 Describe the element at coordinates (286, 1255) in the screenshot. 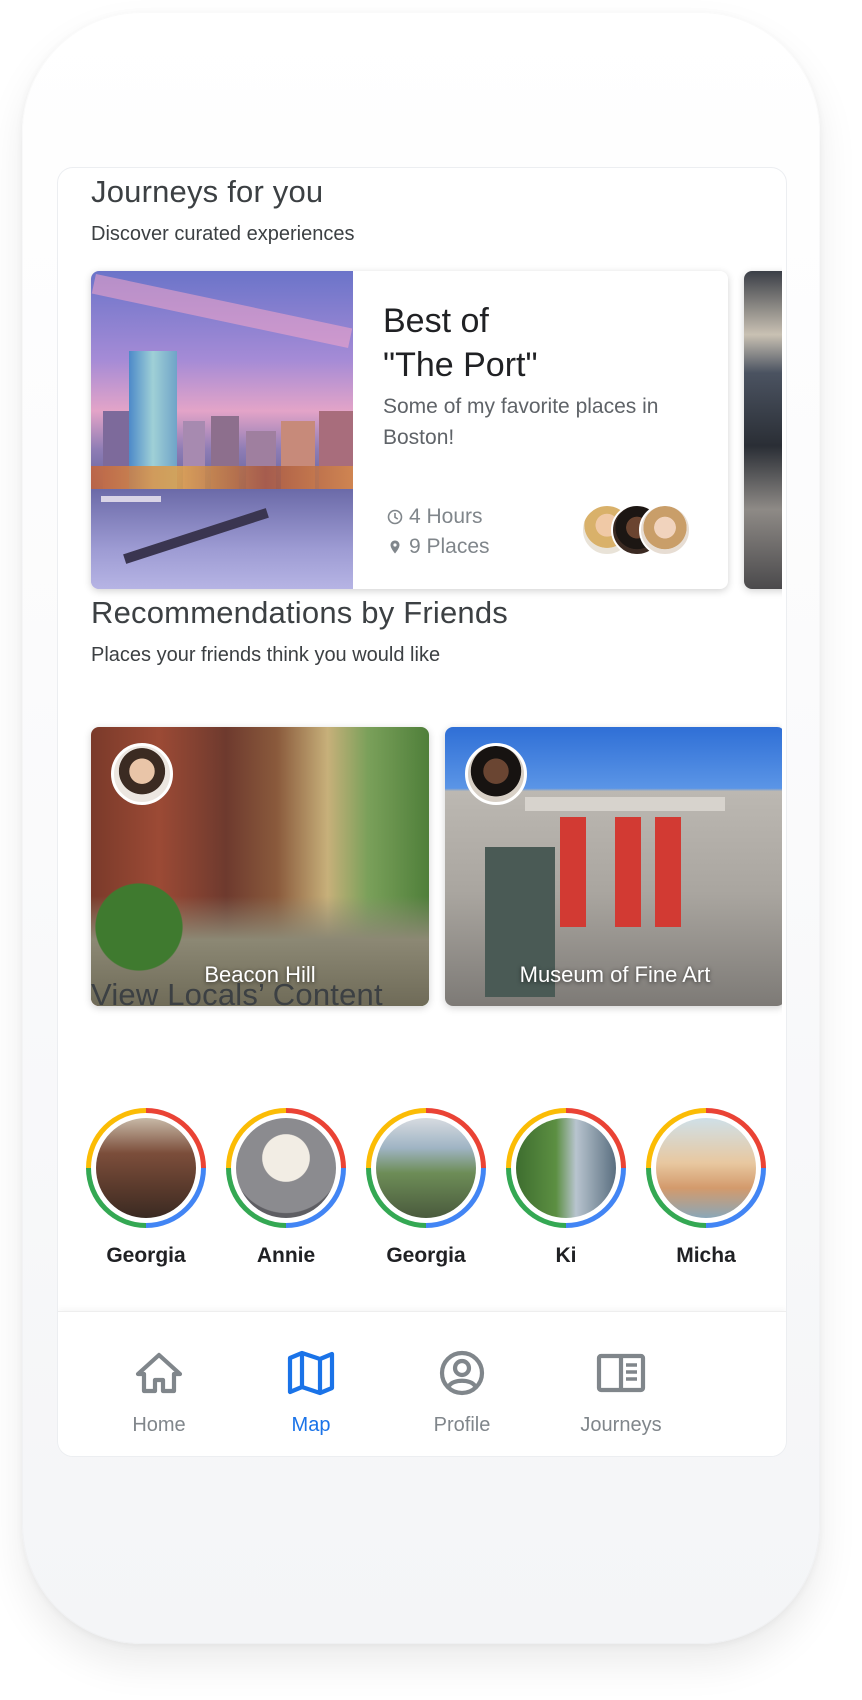

I see `local-name: Annie` at that location.